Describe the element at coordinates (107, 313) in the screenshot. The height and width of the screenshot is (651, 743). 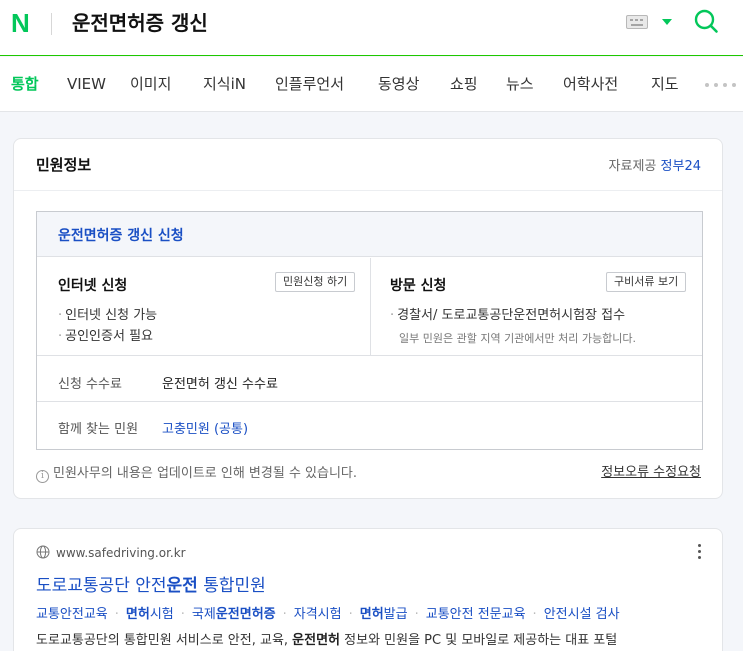
I see `internet-bullet-1: 인터넷 신청 가능` at that location.